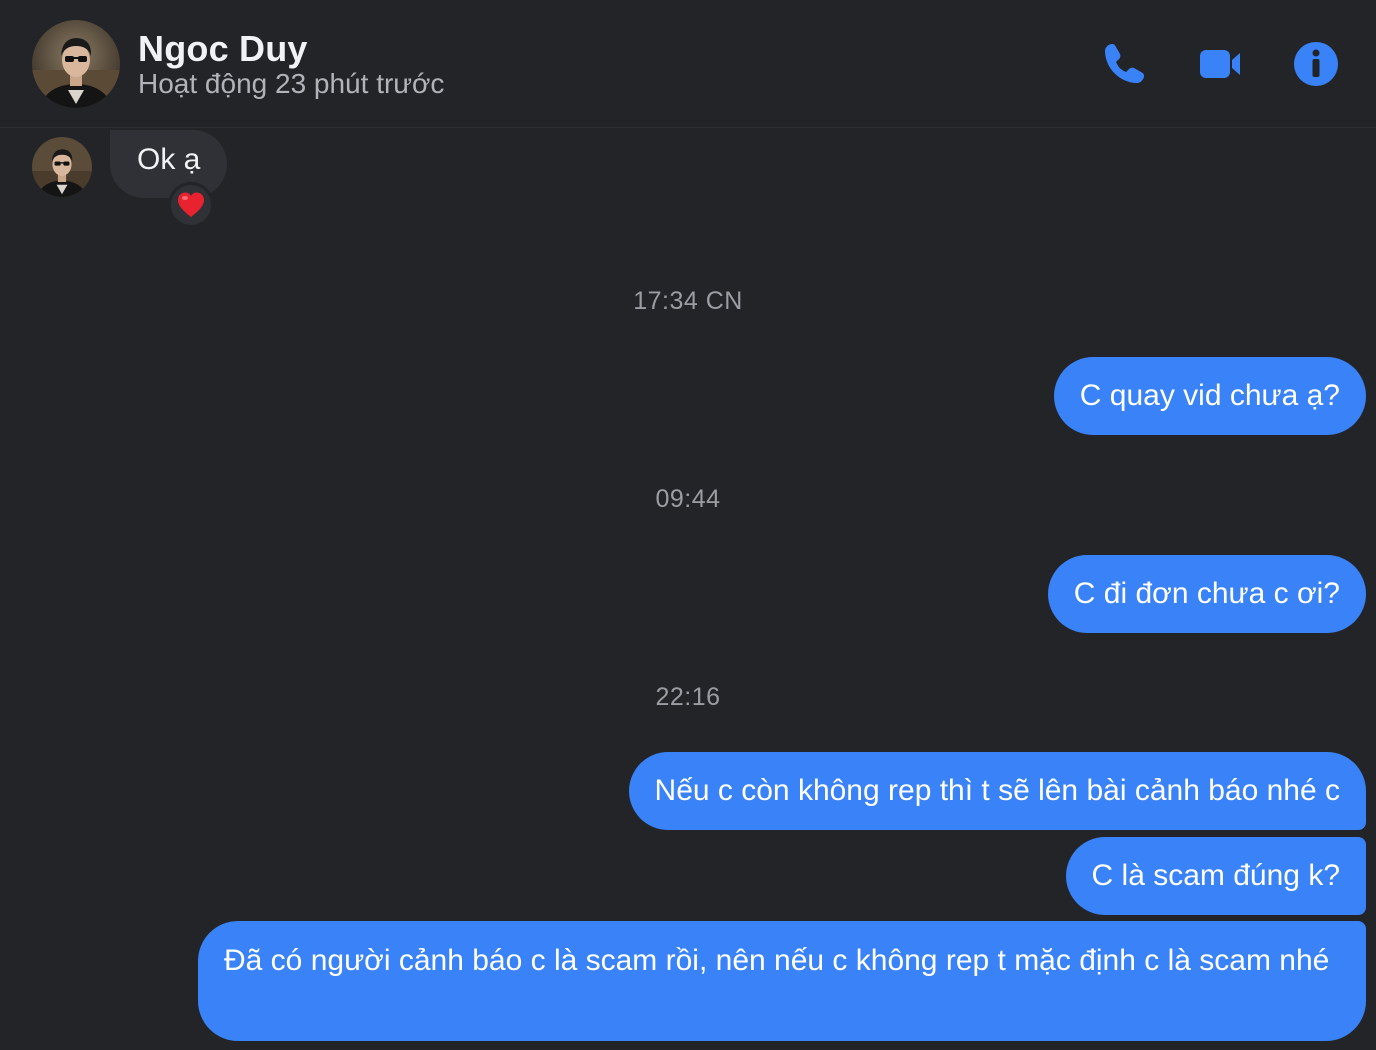 This screenshot has width=1376, height=1050. What do you see at coordinates (1316, 64) in the screenshot?
I see `info-icon` at bounding box center [1316, 64].